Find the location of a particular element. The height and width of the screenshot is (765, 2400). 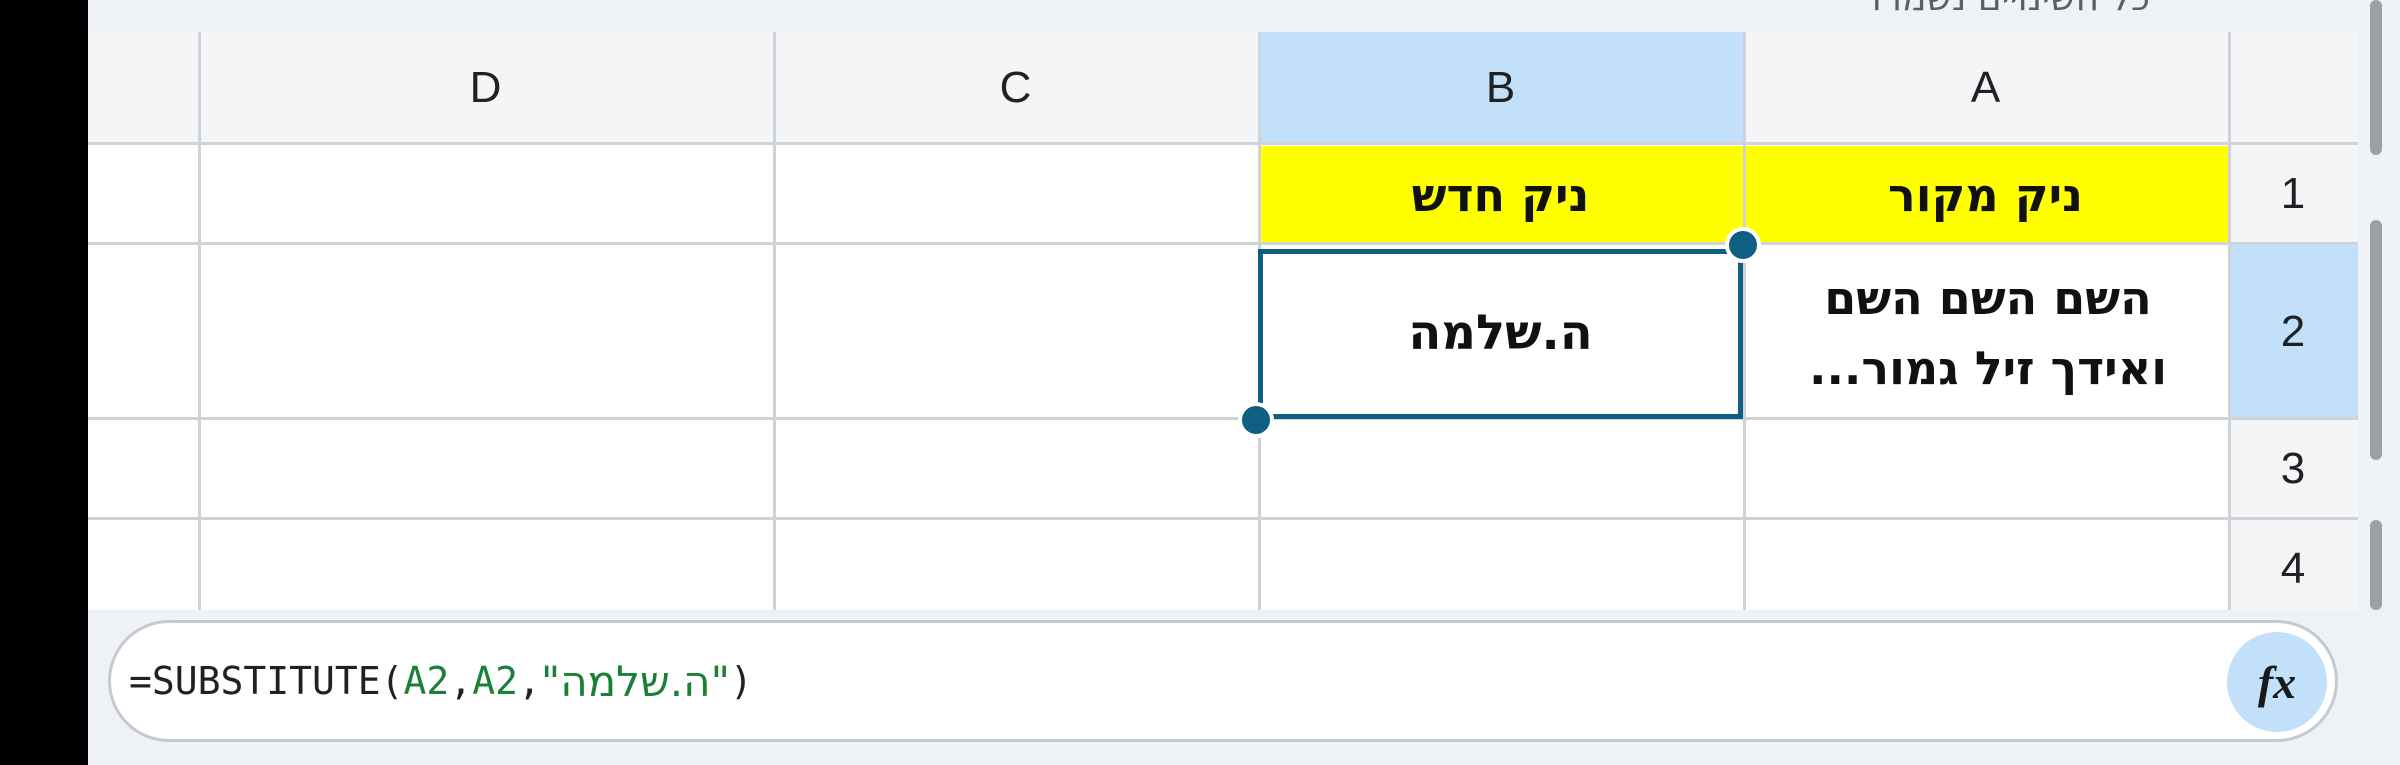

fx-icon: fx is located at coordinates (2277, 682).